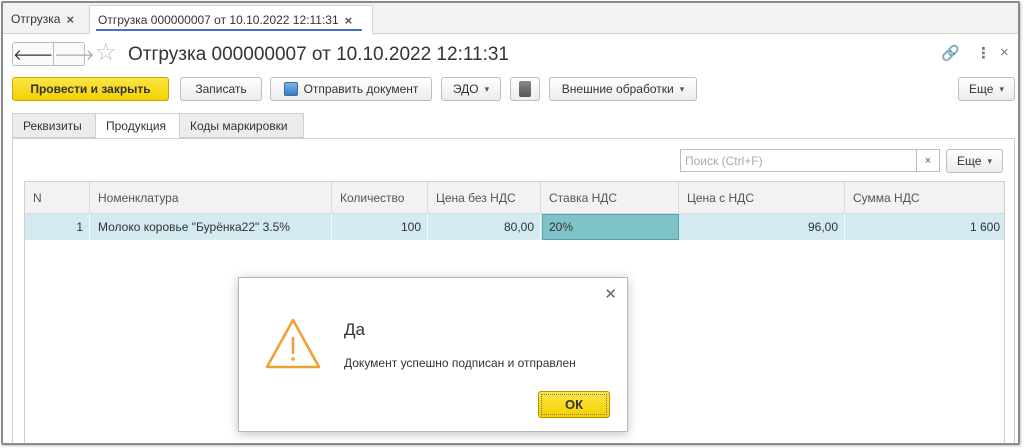  I want to click on edo-dropdown-button: ЭДО ▾, so click(471, 89).